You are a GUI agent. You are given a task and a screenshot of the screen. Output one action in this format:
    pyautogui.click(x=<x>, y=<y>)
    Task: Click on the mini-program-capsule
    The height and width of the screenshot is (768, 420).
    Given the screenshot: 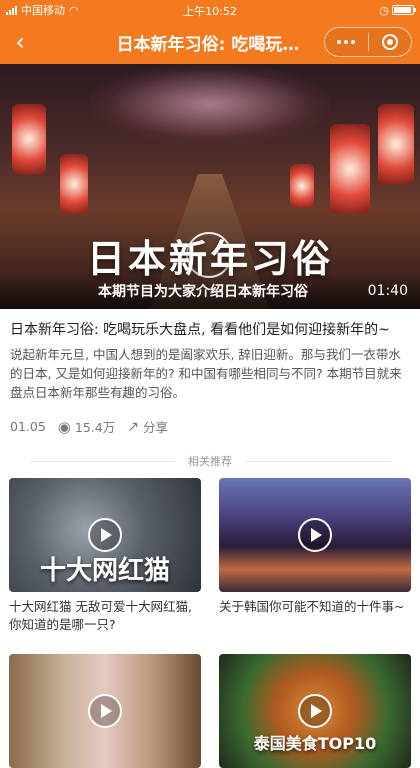 What is the action you would take?
    pyautogui.click(x=368, y=42)
    